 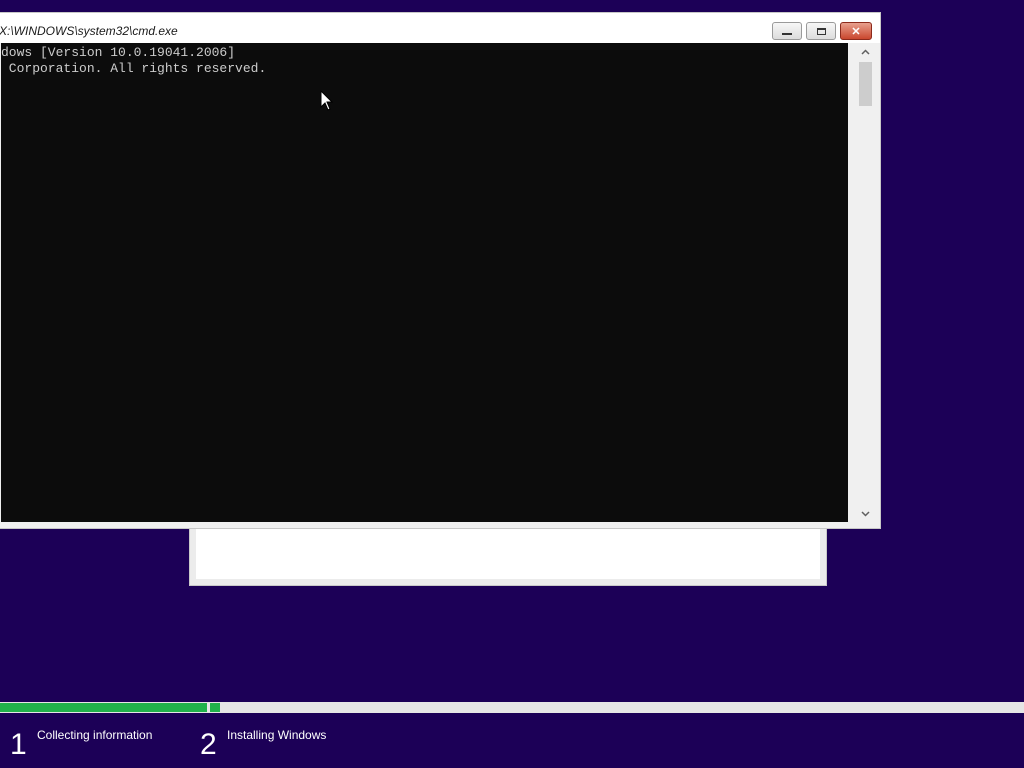 I want to click on scroll-thumb, so click(x=865, y=84).